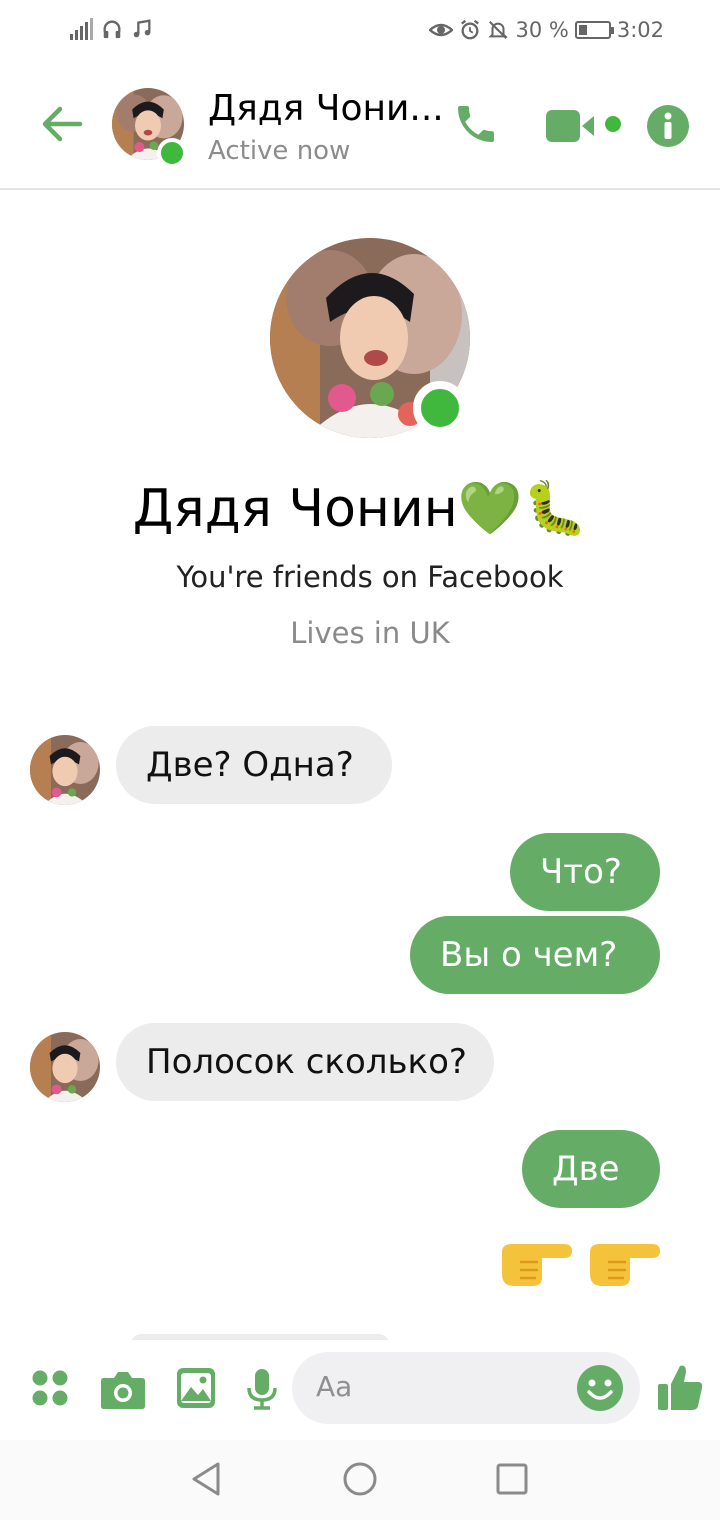  Describe the element at coordinates (142, 28) in the screenshot. I see `music-note-icon` at that location.